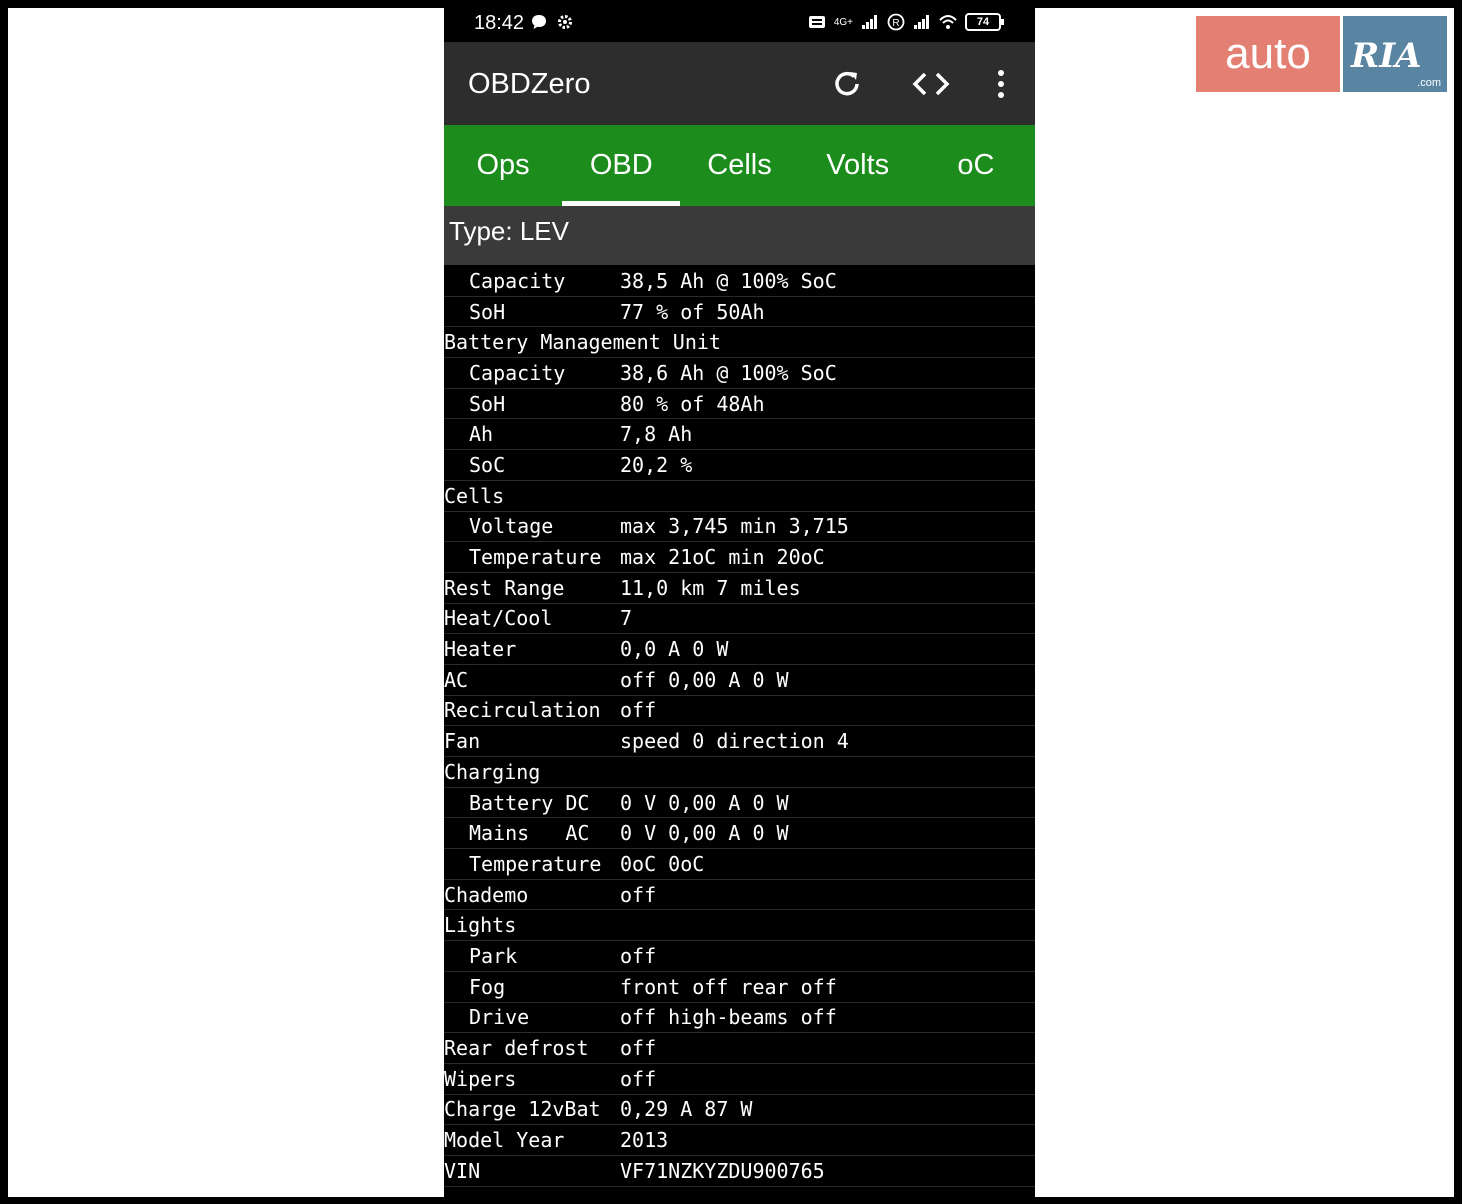  Describe the element at coordinates (739, 83) in the screenshot. I see `app-bar: OBDZero` at that location.